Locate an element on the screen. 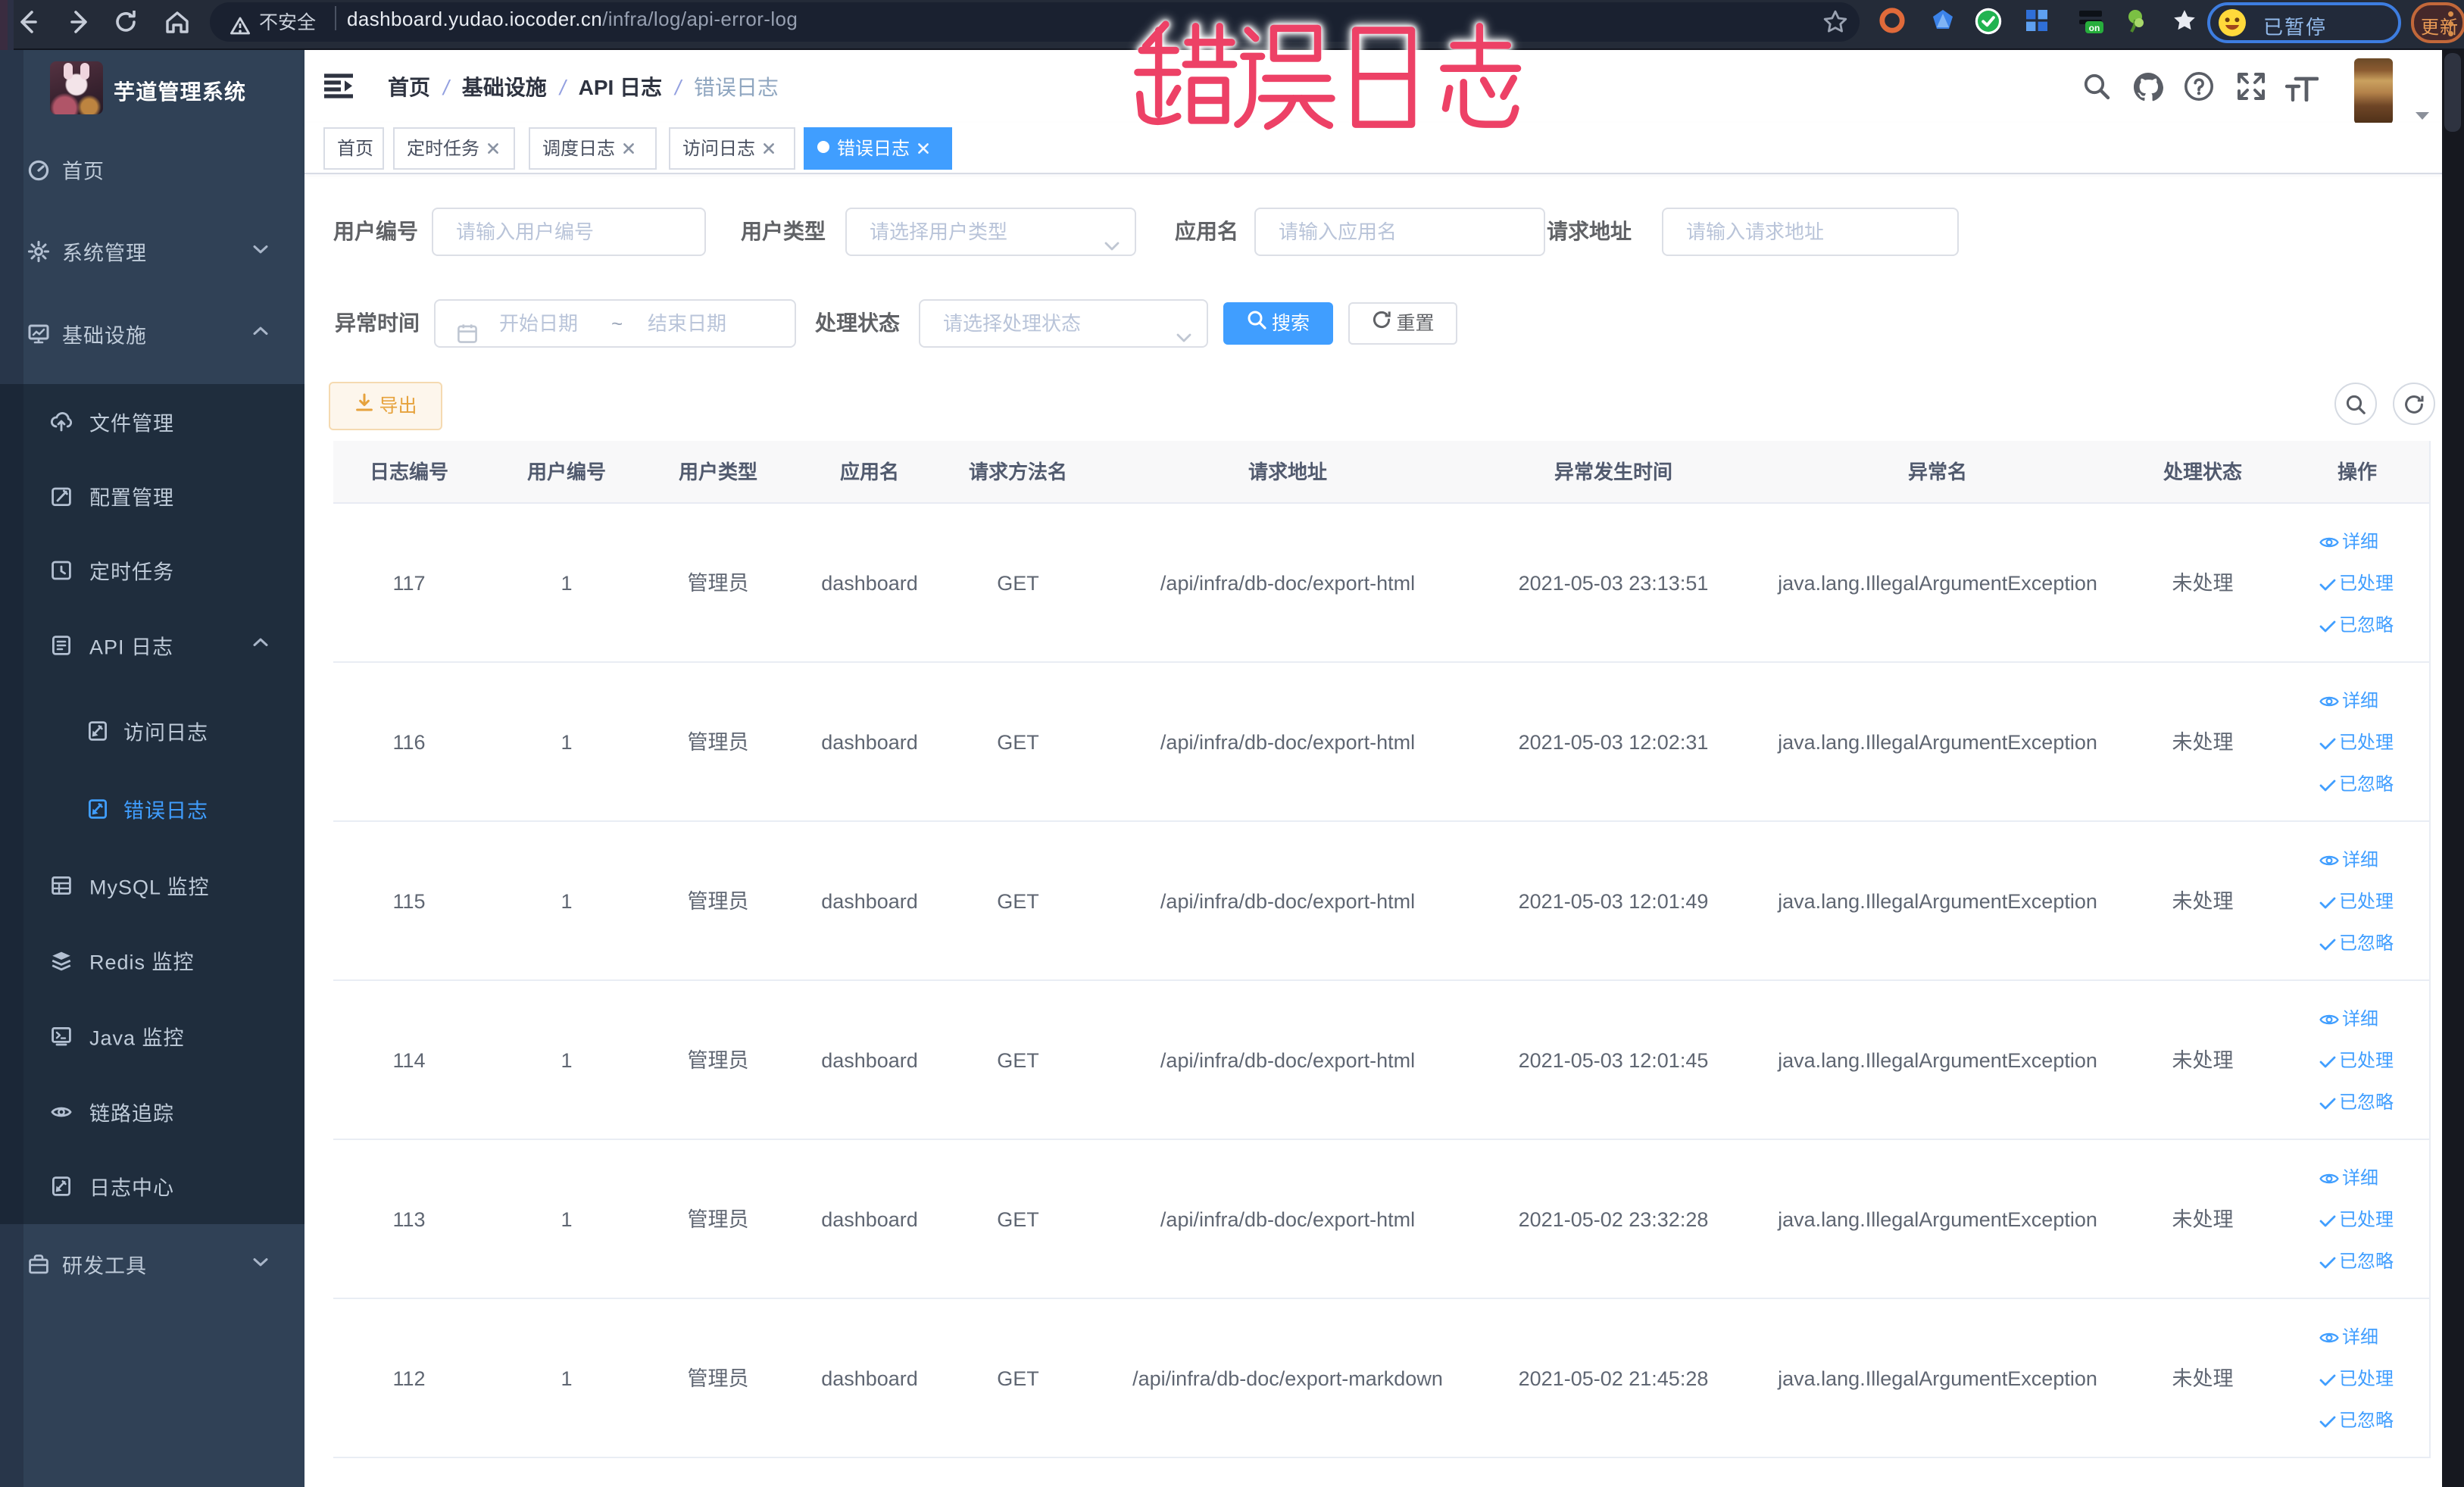 The width and height of the screenshot is (2464, 1487). svg-text: on is located at coordinates (2094, 28).